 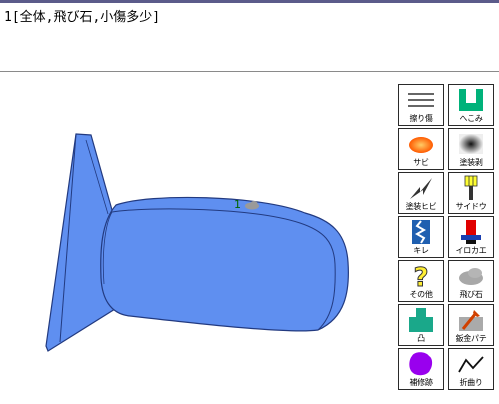 I want to click on cut-icon, so click(x=421, y=232).